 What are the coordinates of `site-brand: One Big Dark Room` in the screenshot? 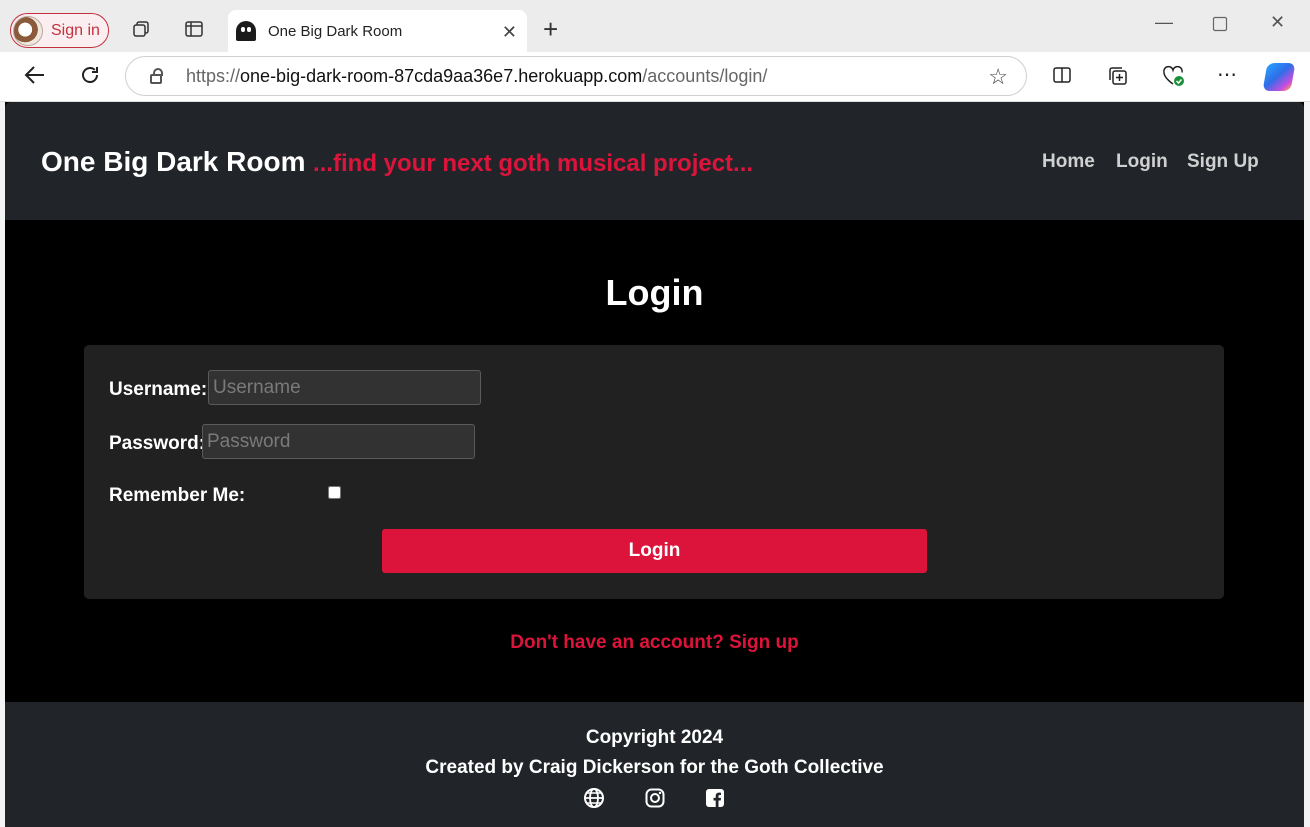 It's located at (173, 162).